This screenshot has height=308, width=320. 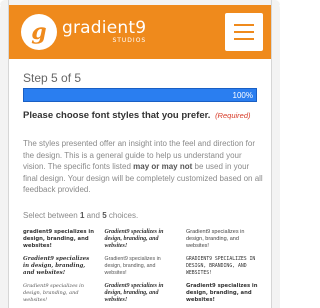 I want to click on site-header: g gradient9 STUDIOS, so click(x=140, y=32).